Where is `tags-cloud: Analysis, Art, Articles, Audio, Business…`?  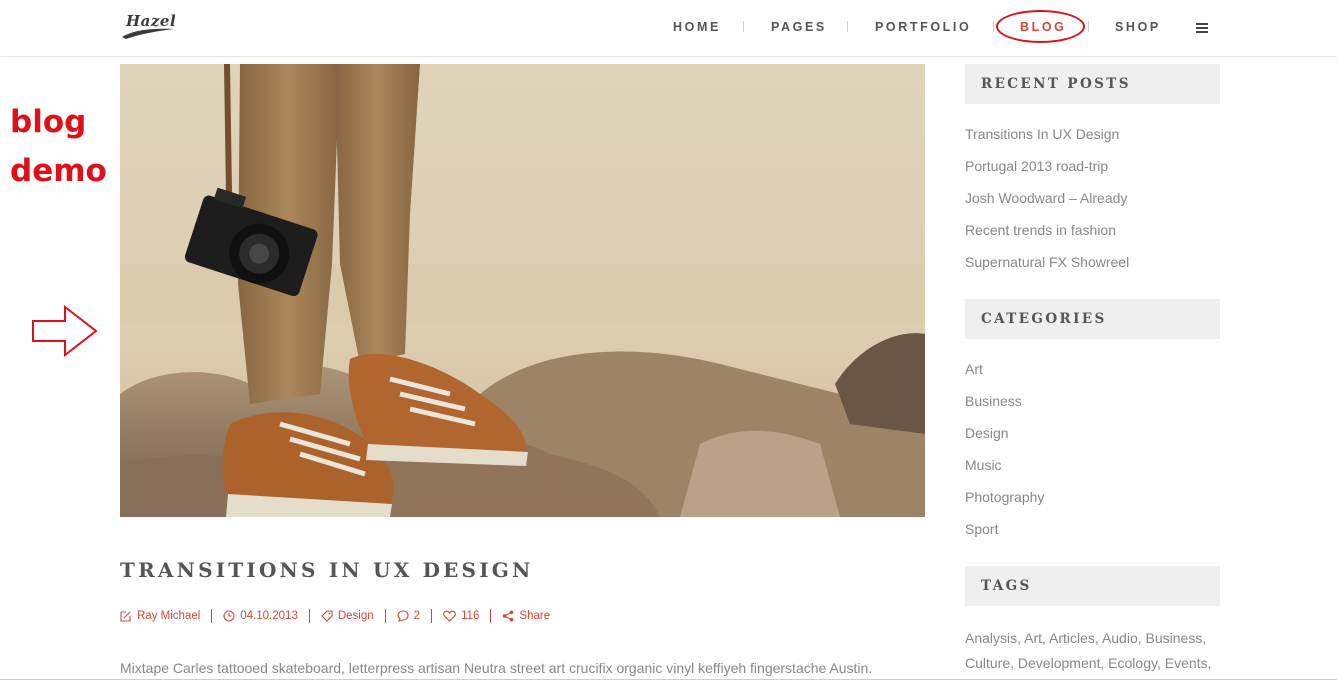
tags-cloud: Analysis, Art, Articles, Audio, Business… is located at coordinates (1095, 651).